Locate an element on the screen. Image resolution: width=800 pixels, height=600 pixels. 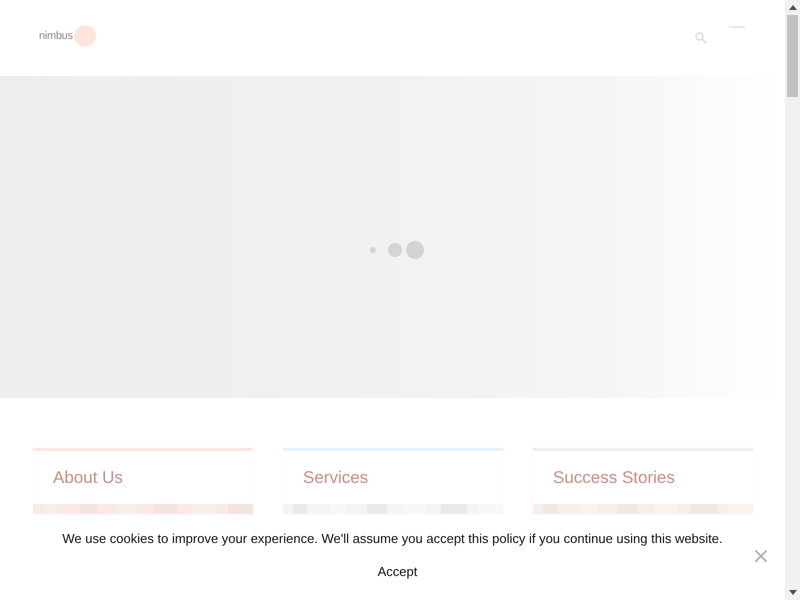
scrollbar is located at coordinates (792, 300).